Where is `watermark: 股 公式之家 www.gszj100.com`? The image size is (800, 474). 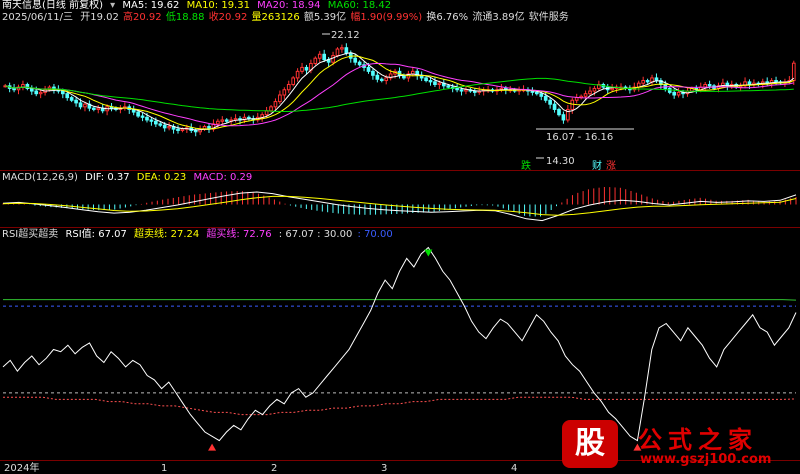 watermark: 股 公式之家 www.gszj100.com is located at coordinates (678, 446).